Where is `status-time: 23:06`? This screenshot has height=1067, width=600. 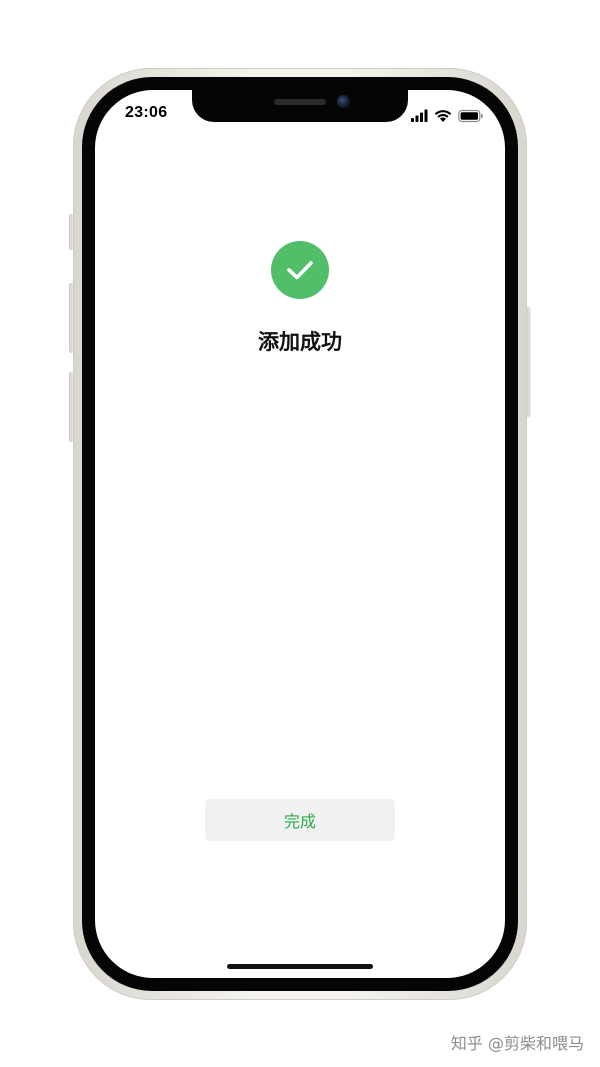
status-time: 23:06 is located at coordinates (146, 112).